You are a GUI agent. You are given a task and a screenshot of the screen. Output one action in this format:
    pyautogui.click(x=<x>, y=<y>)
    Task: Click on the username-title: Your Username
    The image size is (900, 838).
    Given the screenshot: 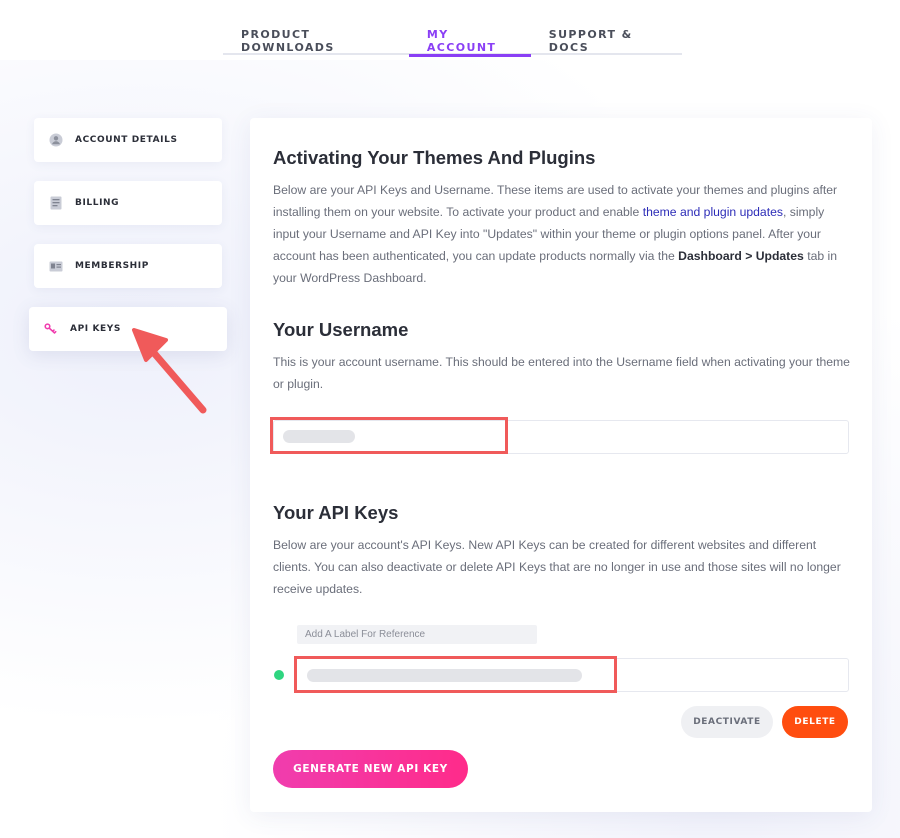 What is the action you would take?
    pyautogui.click(x=341, y=329)
    